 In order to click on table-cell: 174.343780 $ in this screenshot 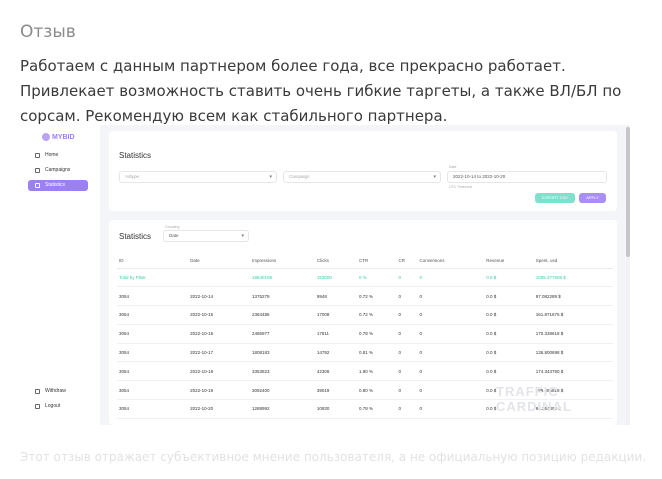, I will do `click(573, 371)`.